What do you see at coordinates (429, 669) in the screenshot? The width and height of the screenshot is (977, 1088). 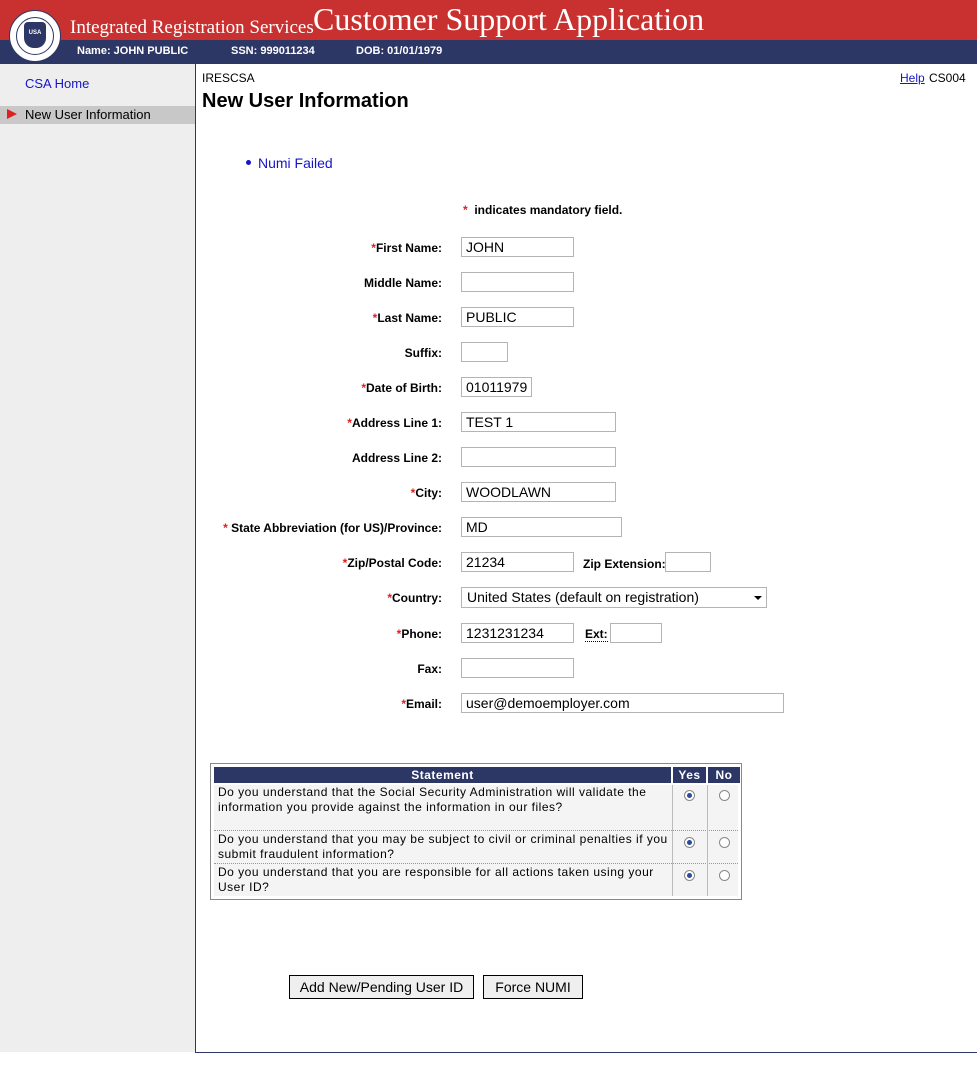 I see `fax-label: Fax:` at bounding box center [429, 669].